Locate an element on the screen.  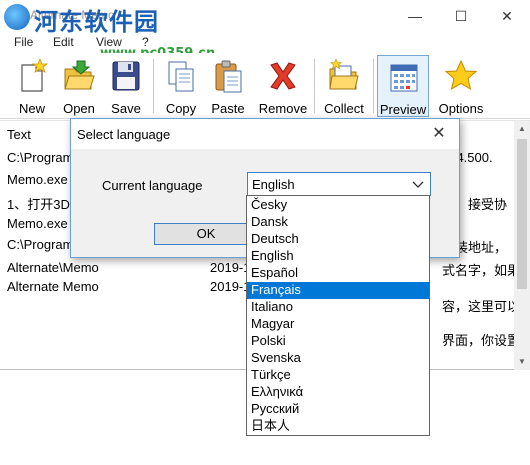
language-option: Español is located at coordinates (338, 273).